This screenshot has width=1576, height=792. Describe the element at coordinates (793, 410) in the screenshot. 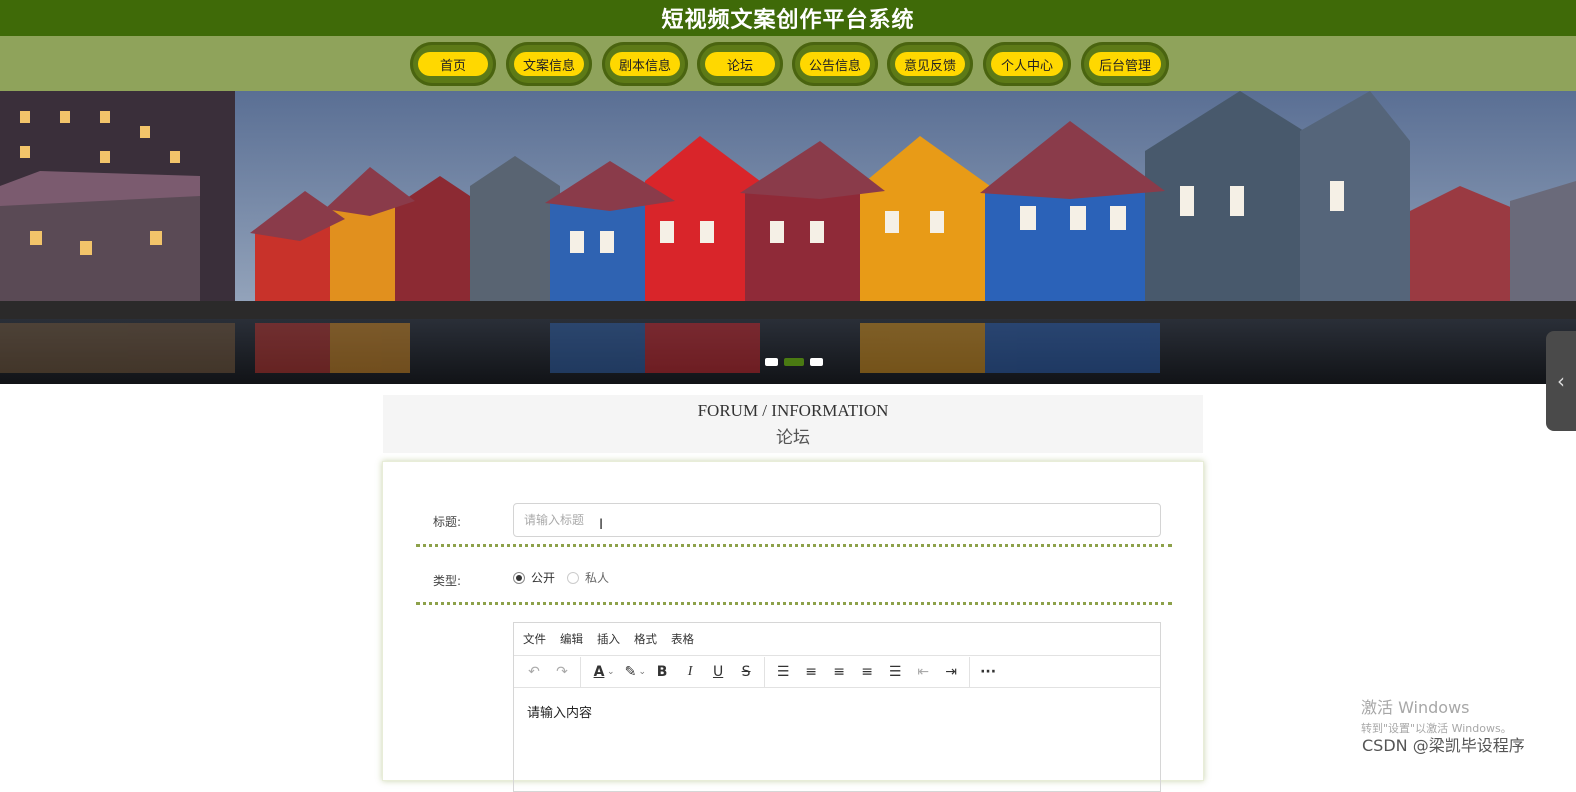

I see `section-title-en: FORUM / INFORMATION` at that location.